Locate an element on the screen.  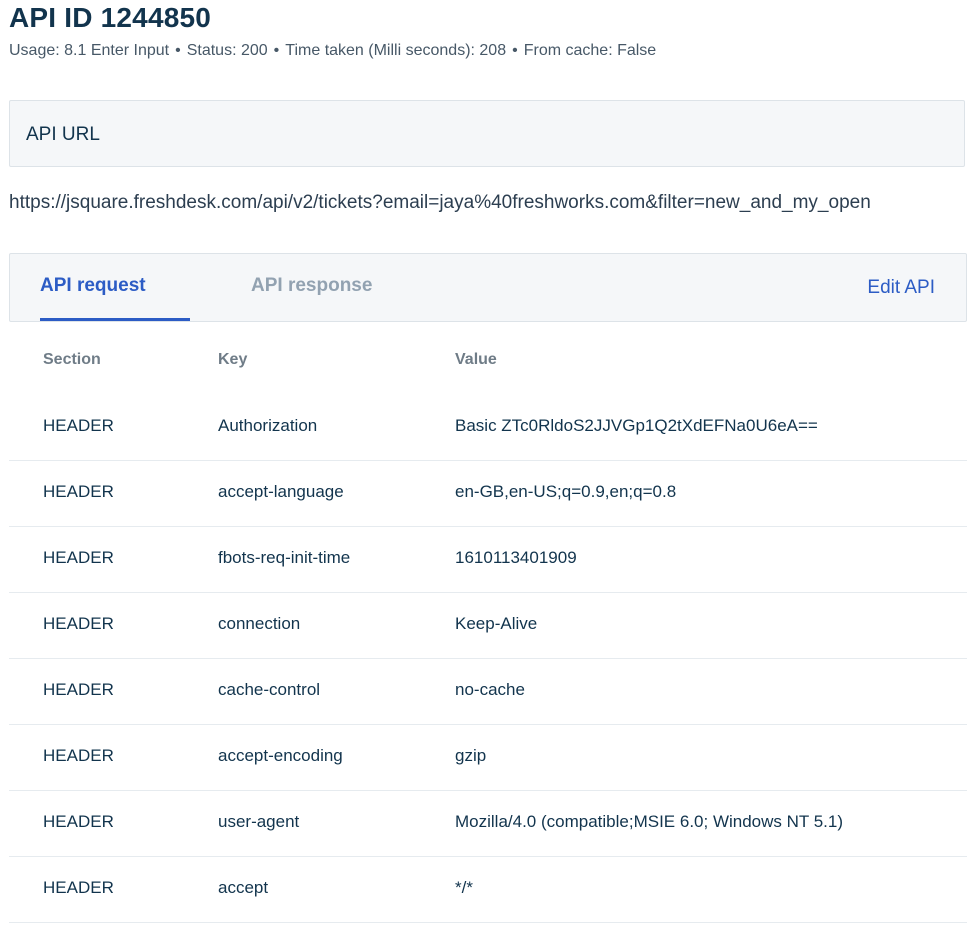
tab-api-response: API response is located at coordinates (311, 287).